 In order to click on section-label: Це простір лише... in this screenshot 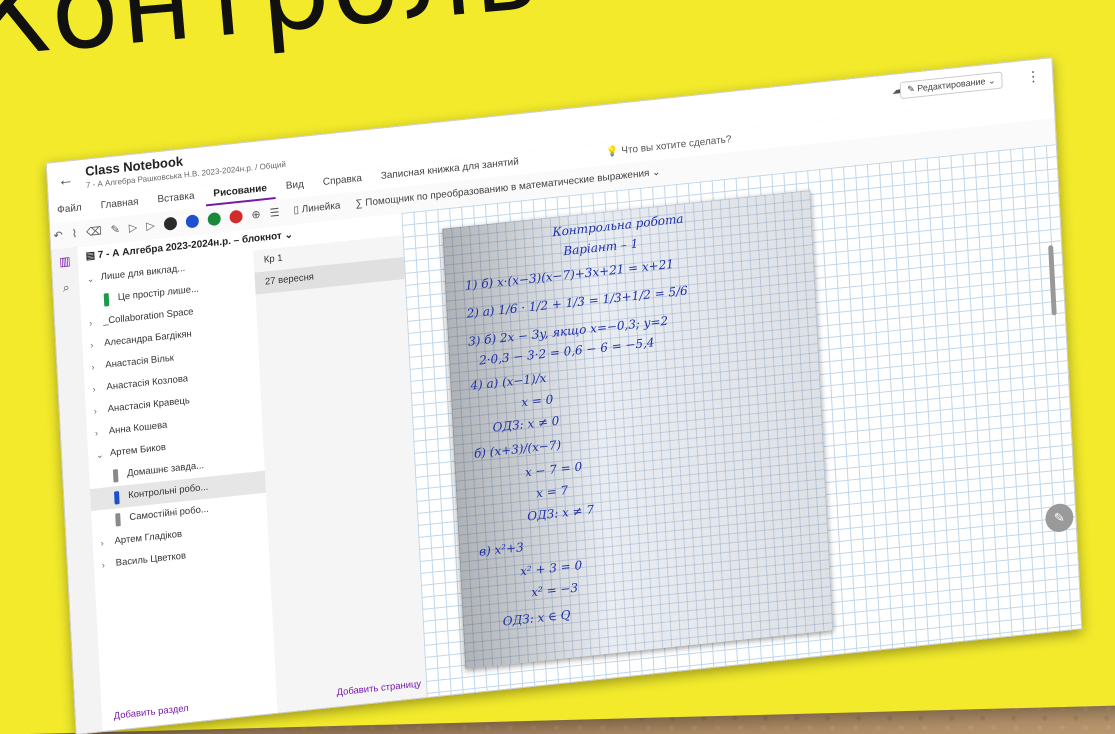, I will do `click(158, 293)`.